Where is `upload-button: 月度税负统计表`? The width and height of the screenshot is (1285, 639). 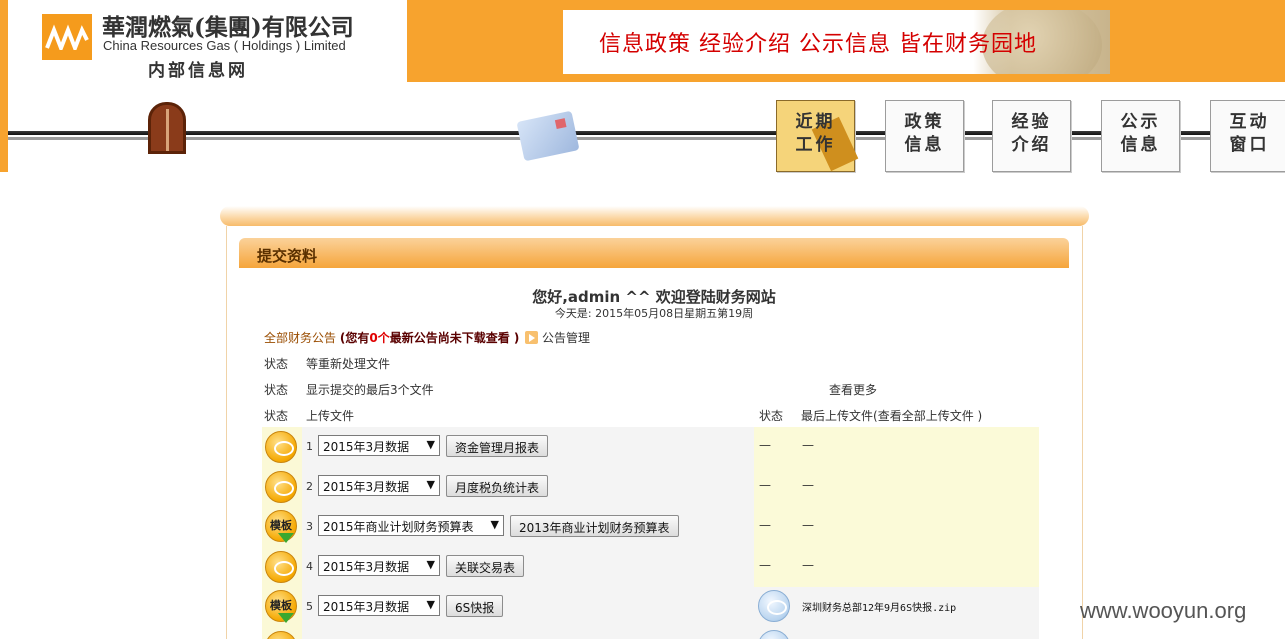 upload-button: 月度税负统计表 is located at coordinates (497, 486).